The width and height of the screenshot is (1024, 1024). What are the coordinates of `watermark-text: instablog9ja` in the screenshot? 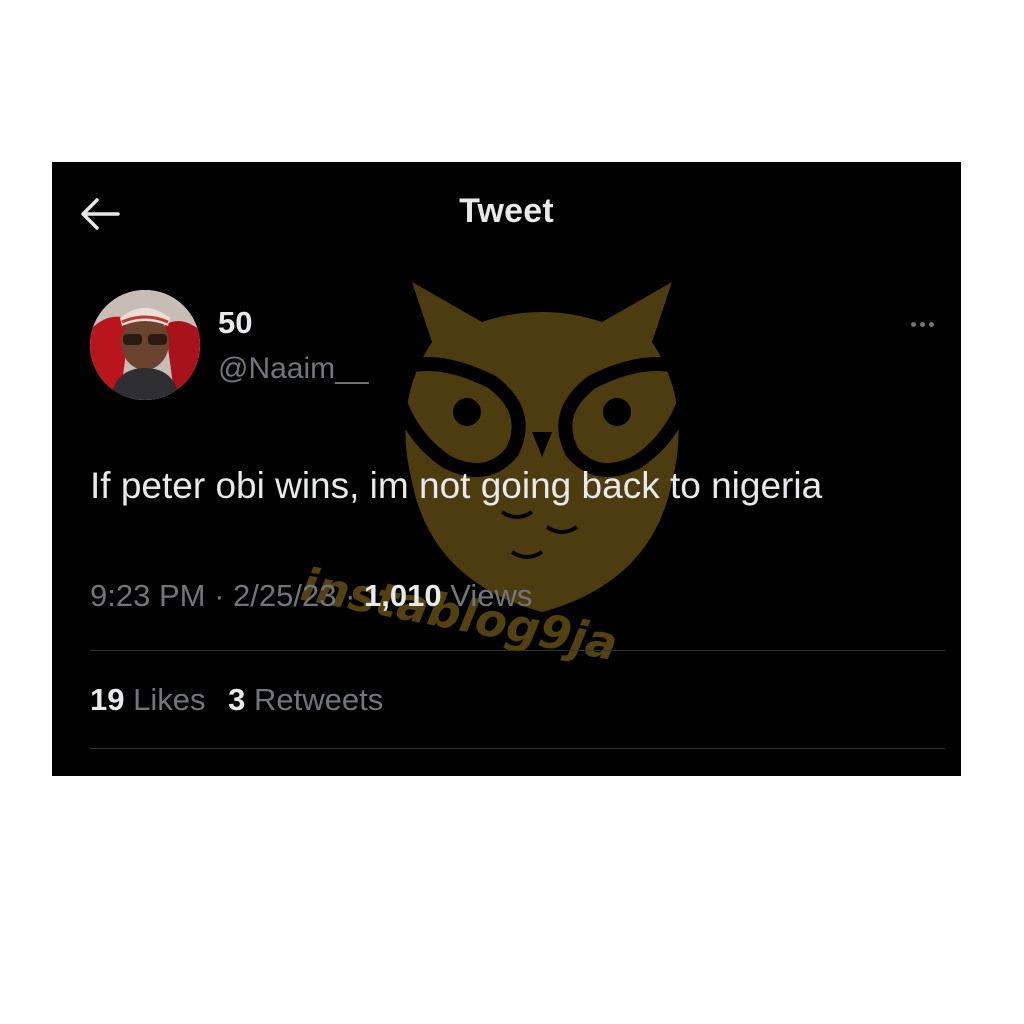 It's located at (459, 614).